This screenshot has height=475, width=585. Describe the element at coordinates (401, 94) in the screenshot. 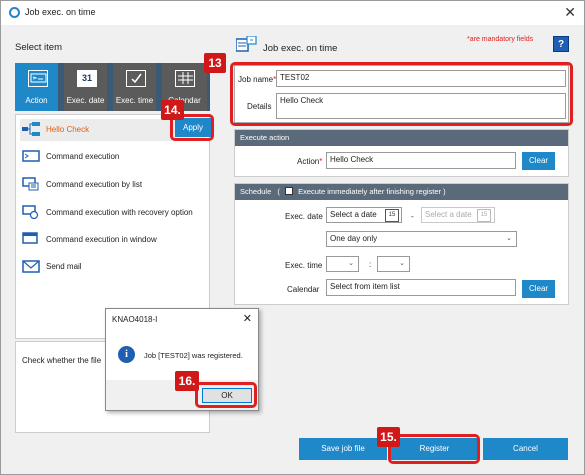

I see `highlight-job-info` at that location.